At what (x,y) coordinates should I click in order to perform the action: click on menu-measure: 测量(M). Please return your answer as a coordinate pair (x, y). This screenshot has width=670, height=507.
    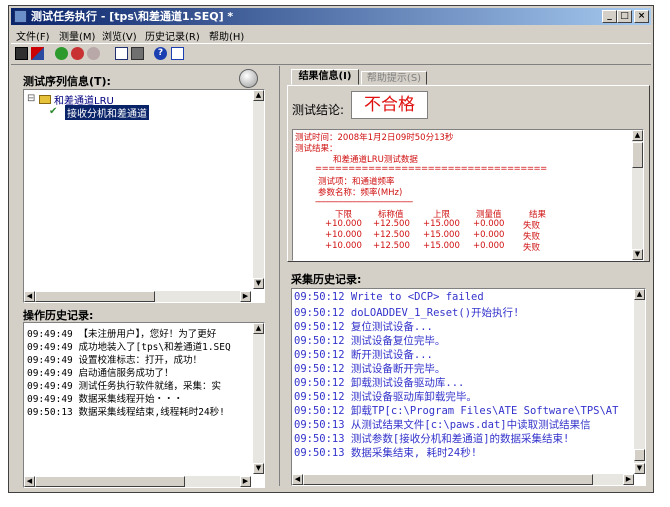
    Looking at the image, I should click on (77, 35).